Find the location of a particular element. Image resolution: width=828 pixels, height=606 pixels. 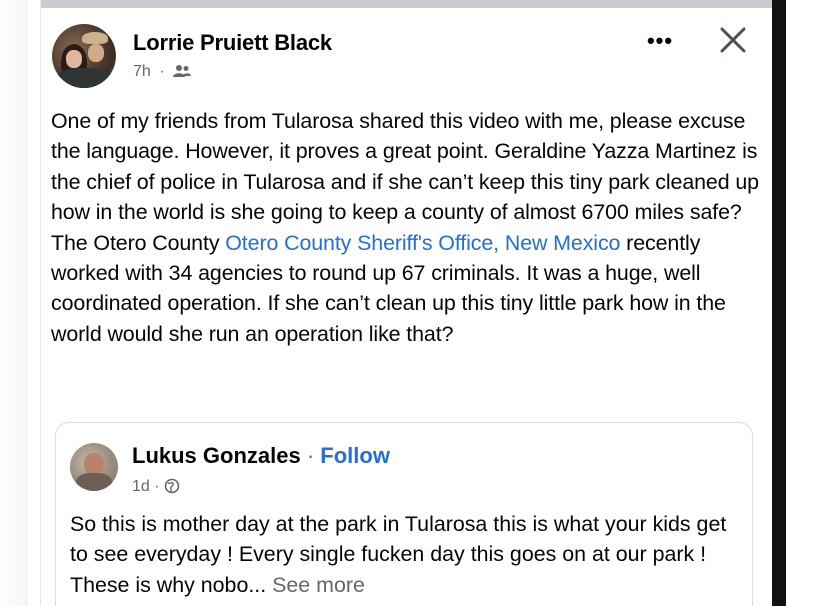

friends-icon is located at coordinates (182, 71).